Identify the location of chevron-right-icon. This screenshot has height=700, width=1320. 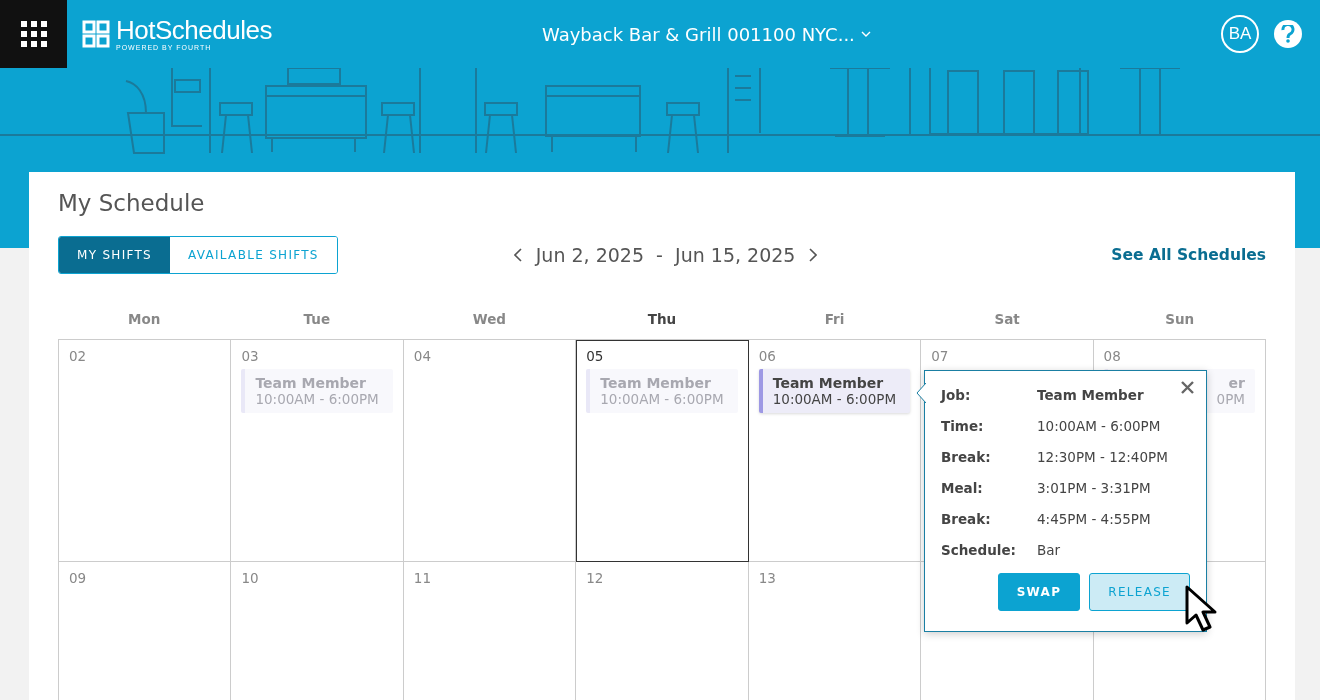
(813, 255).